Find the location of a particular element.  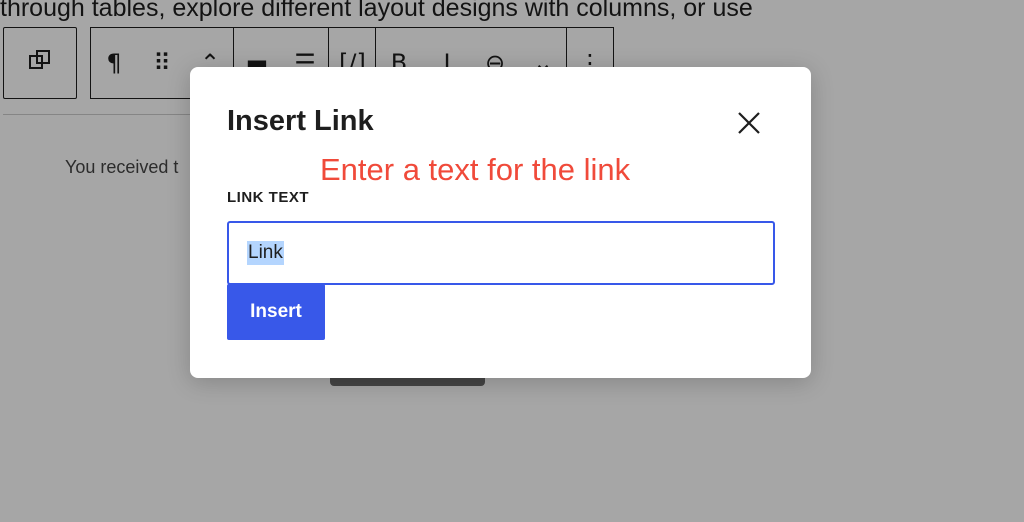

link-text-value: Link is located at coordinates (265, 253).